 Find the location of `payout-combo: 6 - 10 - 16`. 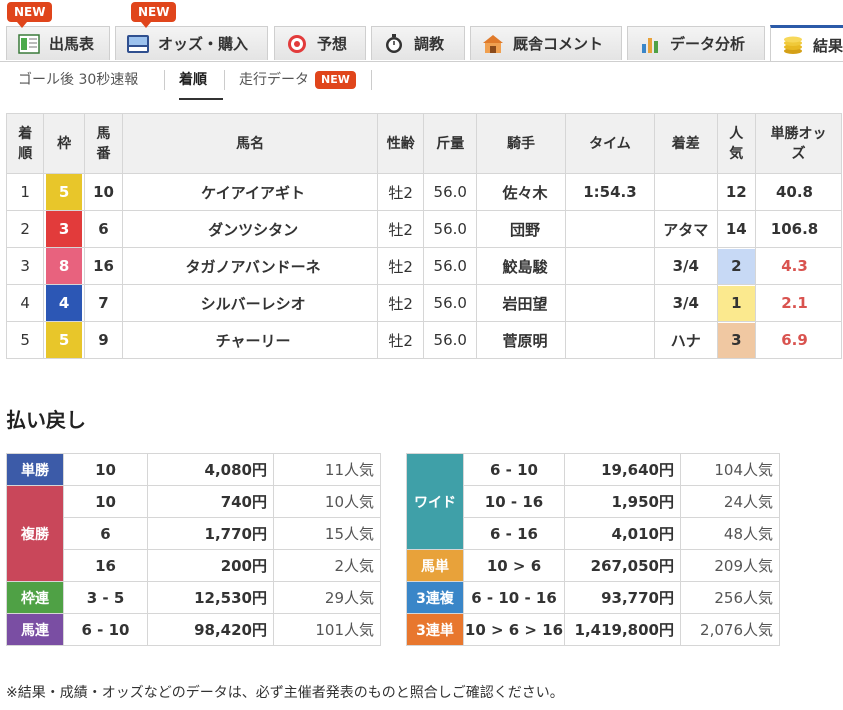

payout-combo: 6 - 10 - 16 is located at coordinates (514, 597).